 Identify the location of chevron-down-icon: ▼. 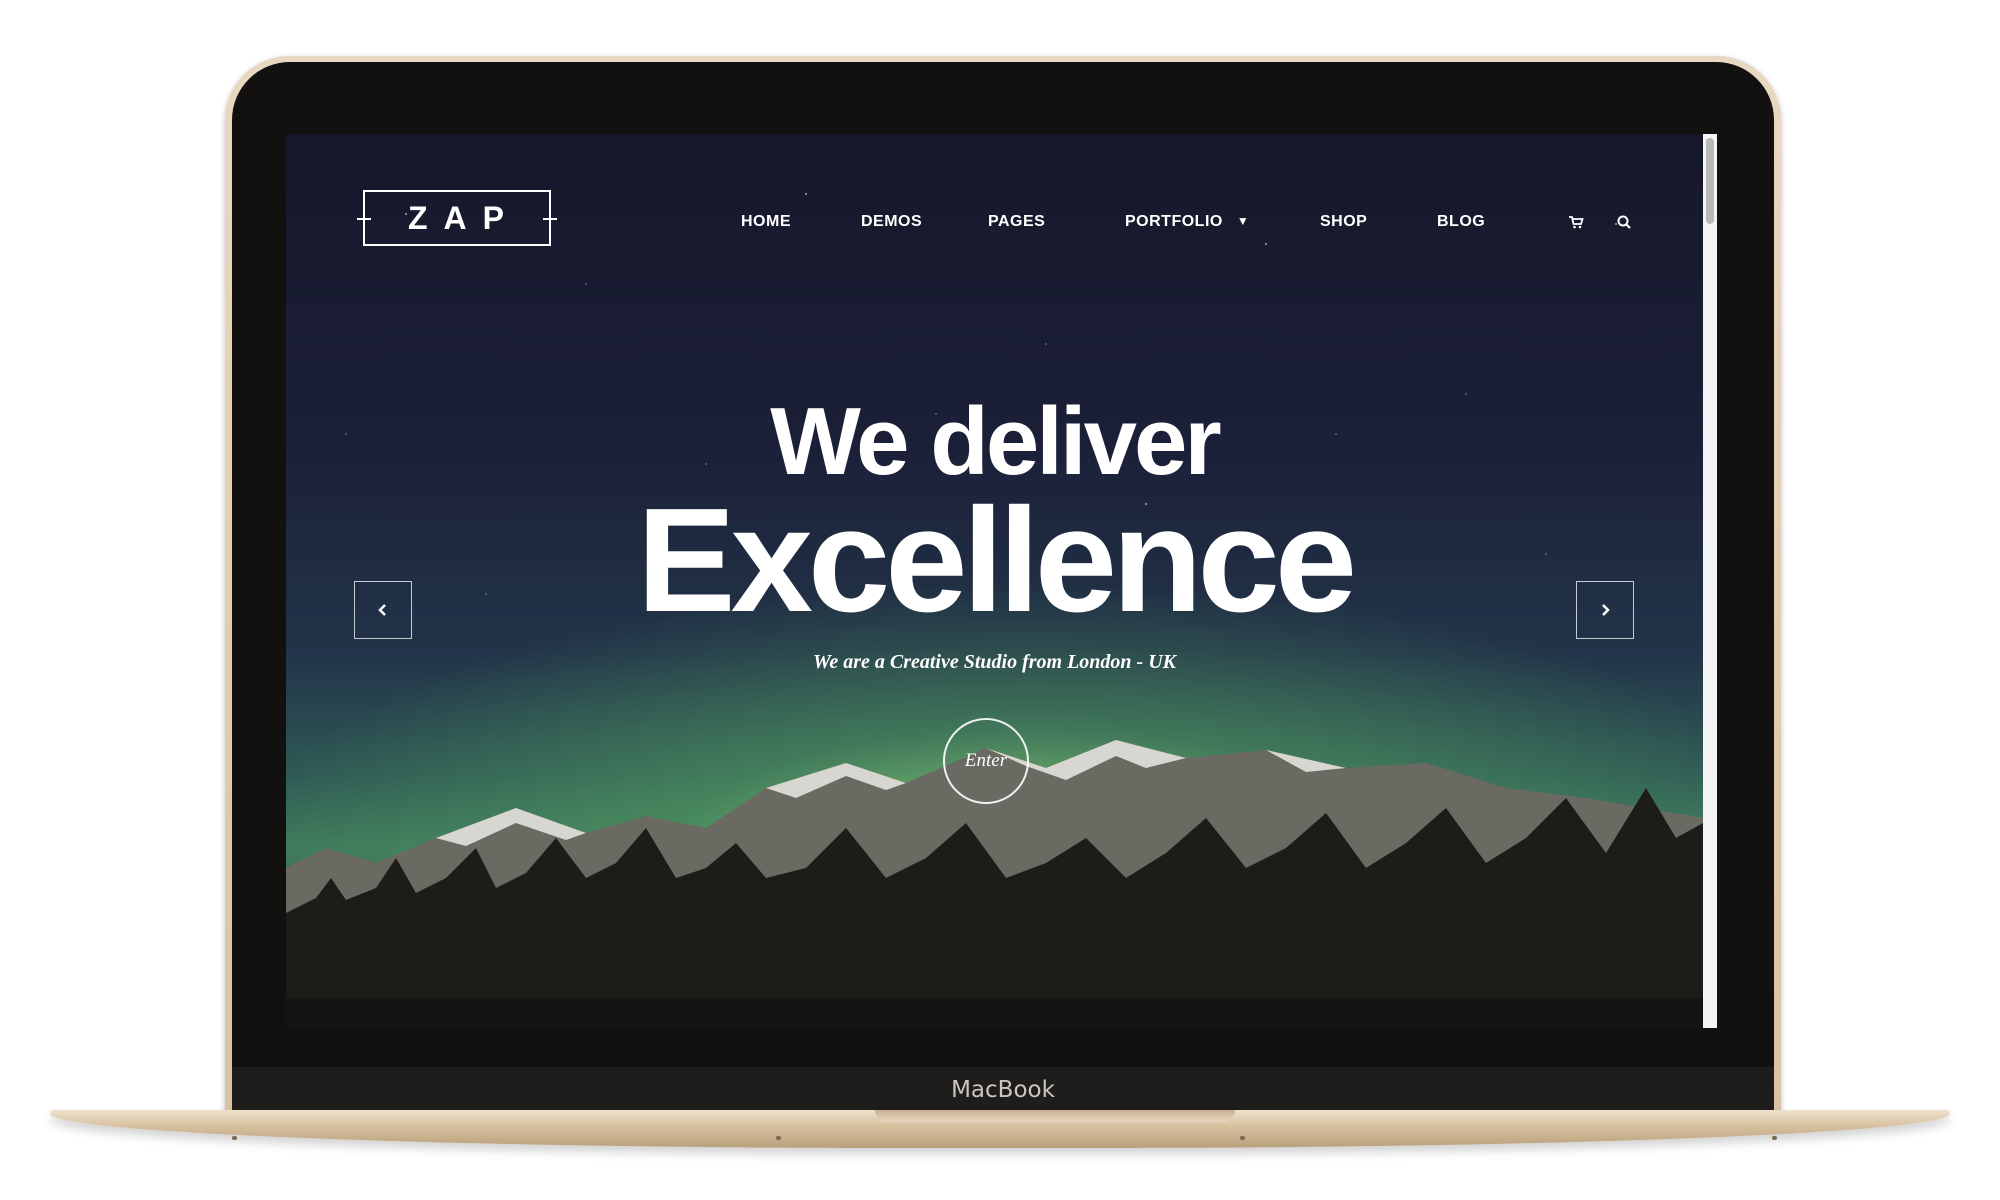
(1243, 221).